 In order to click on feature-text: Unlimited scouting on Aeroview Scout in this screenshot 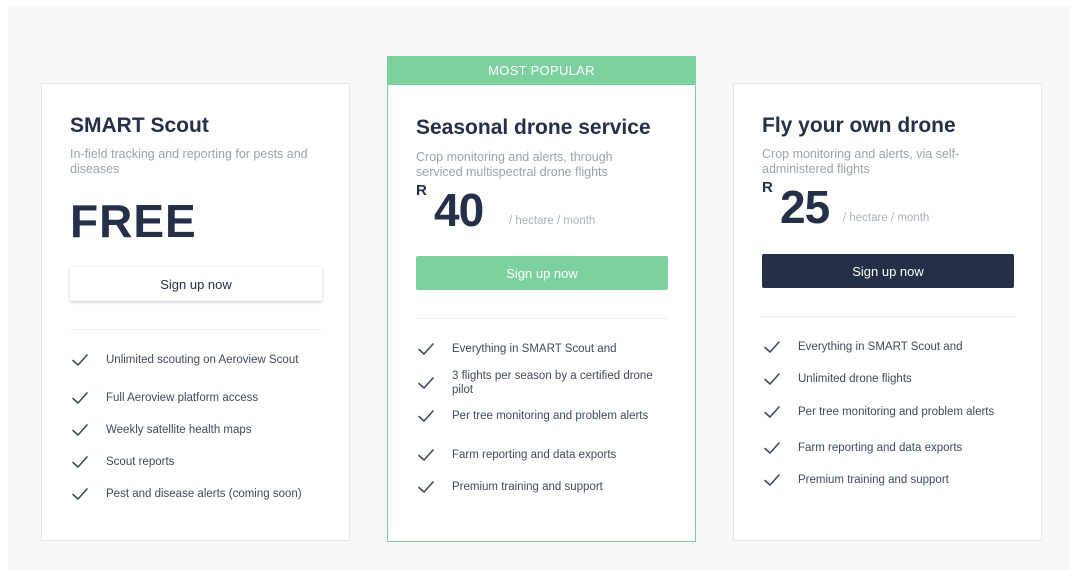, I will do `click(202, 360)`.